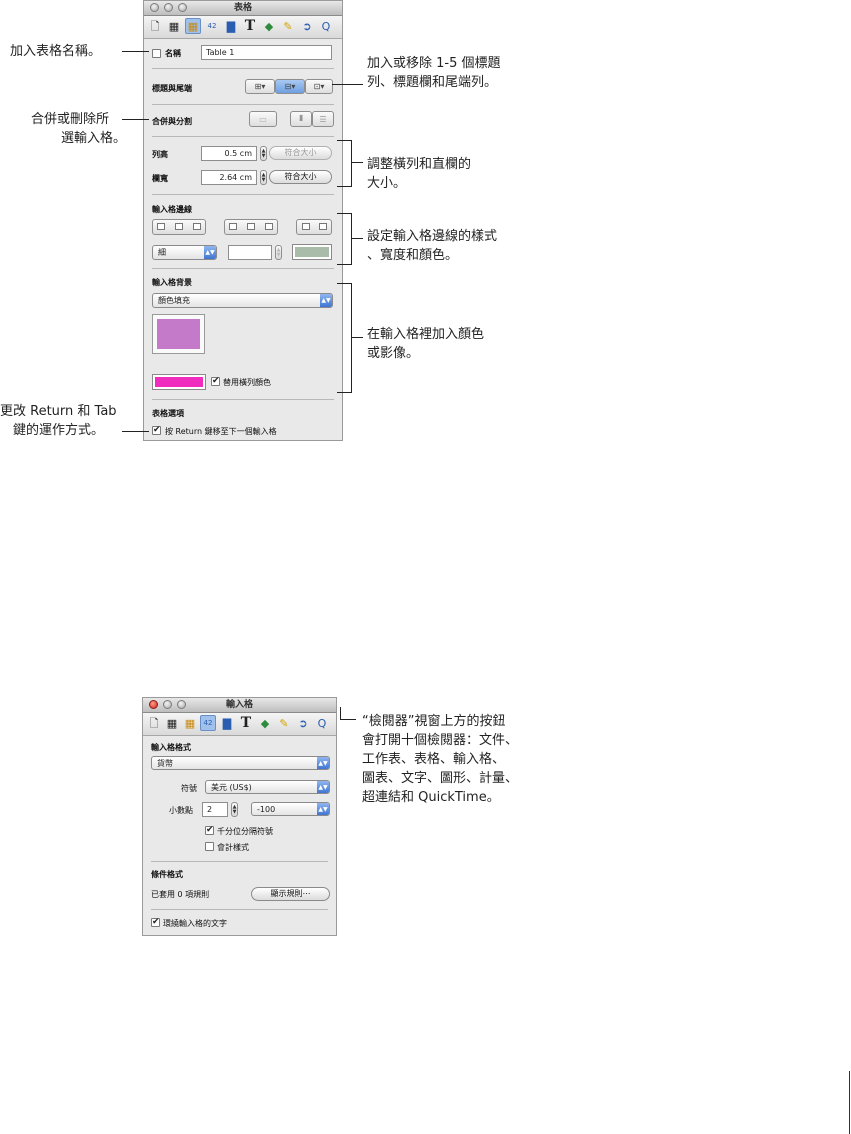 The width and height of the screenshot is (851, 1134). I want to click on callout-merge-1: 合併或刪除所, so click(70, 119).